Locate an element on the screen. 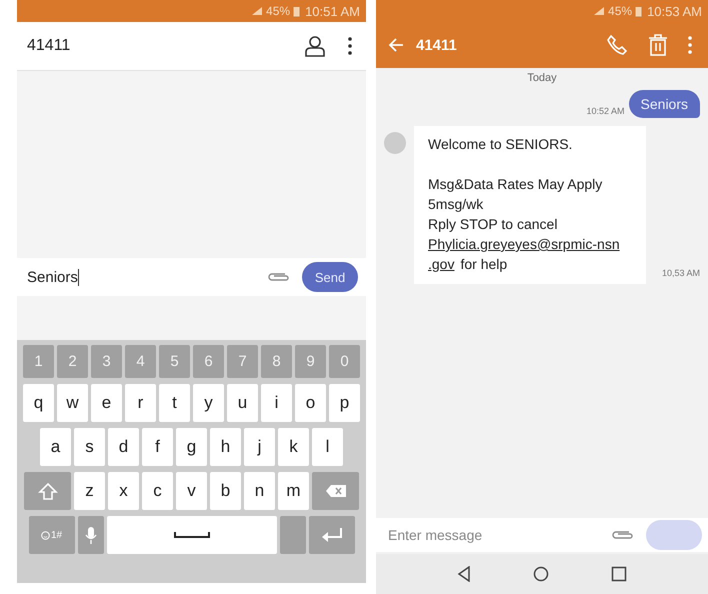  letter-key: s is located at coordinates (89, 447).